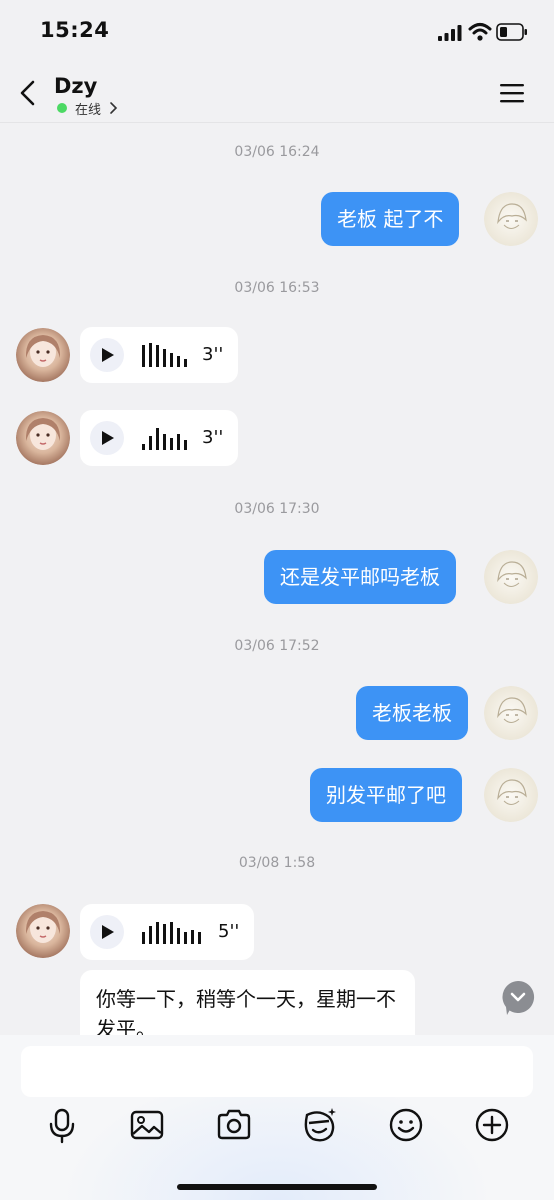 The height and width of the screenshot is (1200, 554). I want to click on composer-area, so click(277, 1117).